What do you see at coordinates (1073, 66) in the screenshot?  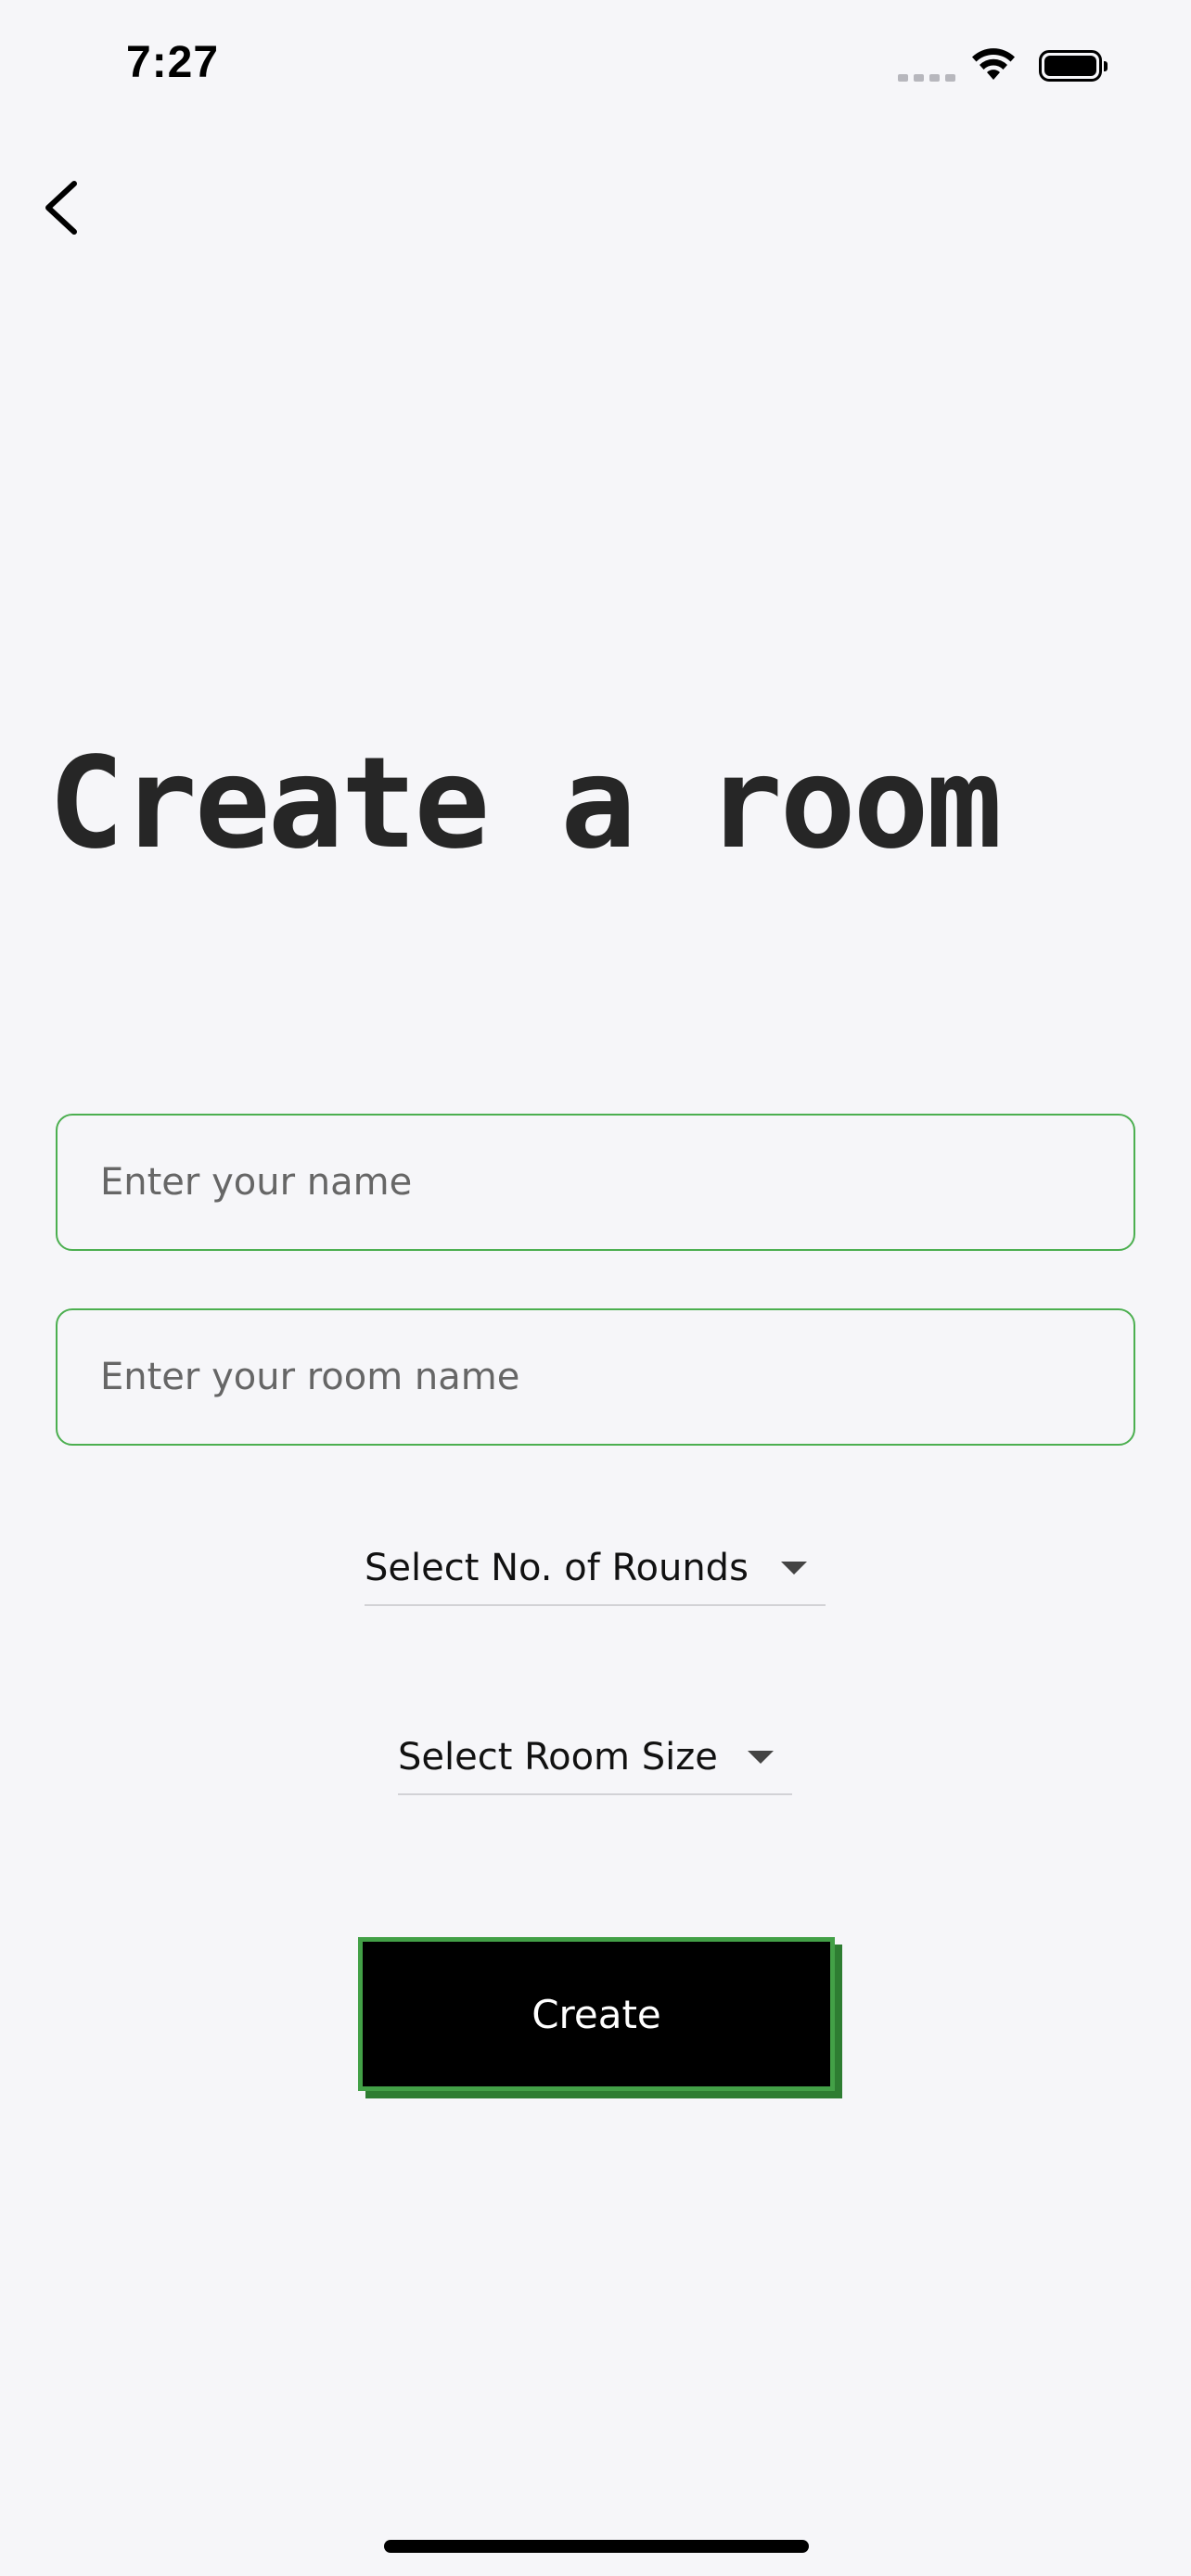 I see `battery-icon` at bounding box center [1073, 66].